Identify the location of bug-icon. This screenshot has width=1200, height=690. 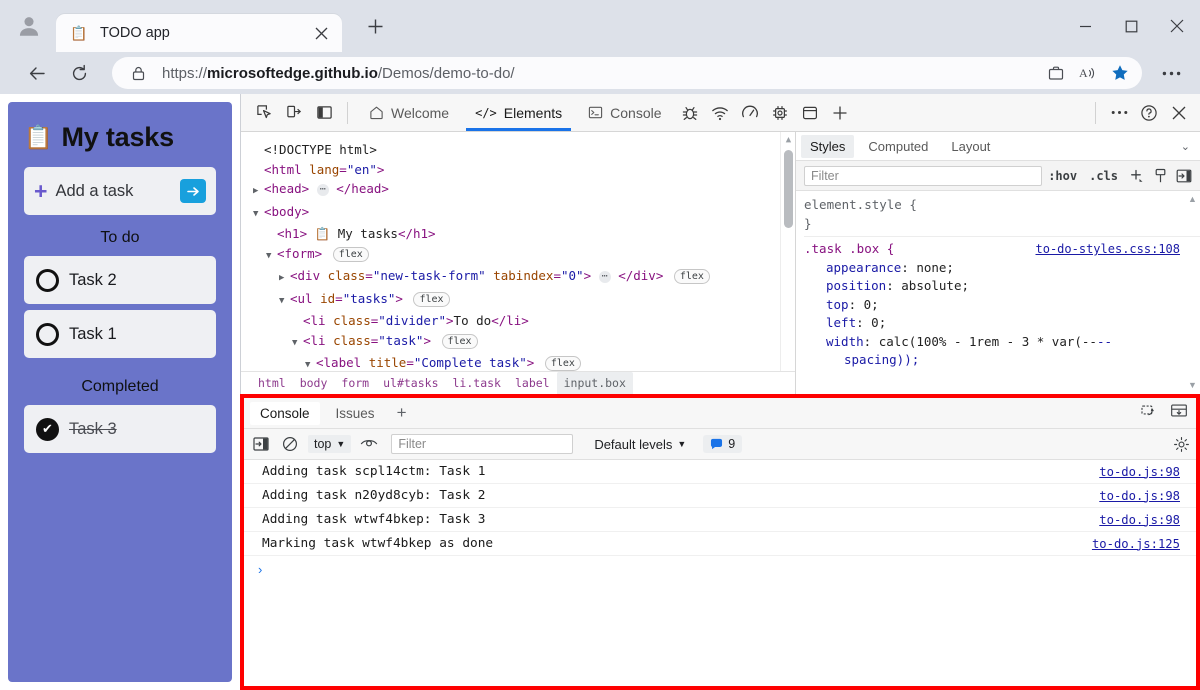
(690, 113).